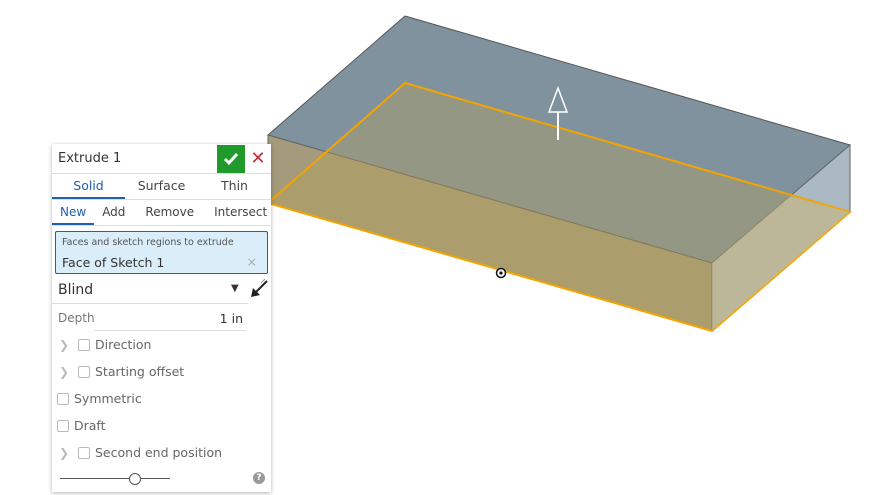 The width and height of the screenshot is (874, 495). What do you see at coordinates (258, 159) in the screenshot?
I see `cancel-button: ✕` at bounding box center [258, 159].